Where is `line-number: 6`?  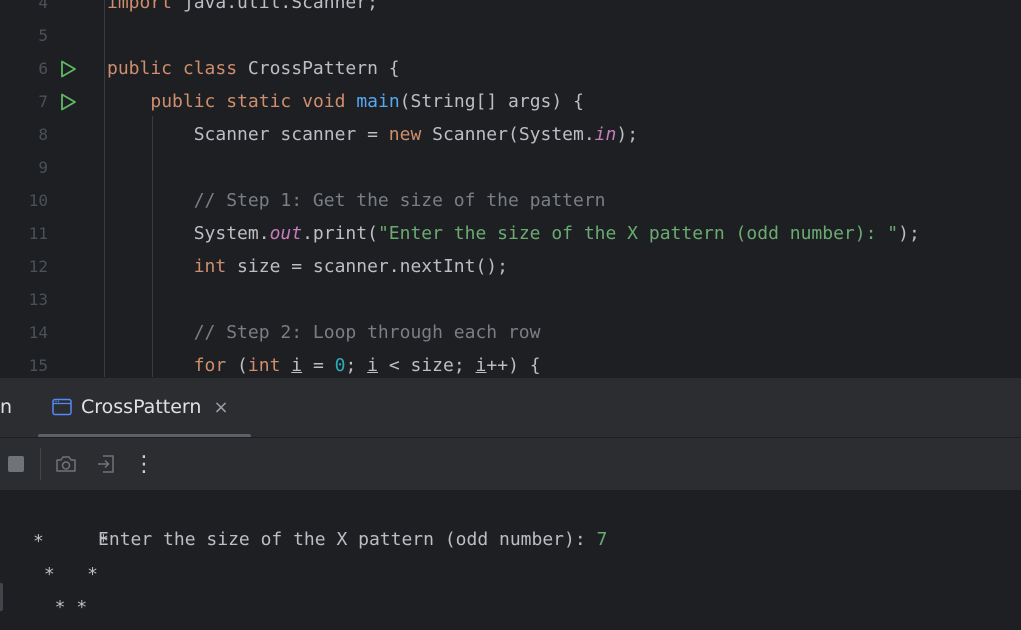 line-number: 6 is located at coordinates (43, 68).